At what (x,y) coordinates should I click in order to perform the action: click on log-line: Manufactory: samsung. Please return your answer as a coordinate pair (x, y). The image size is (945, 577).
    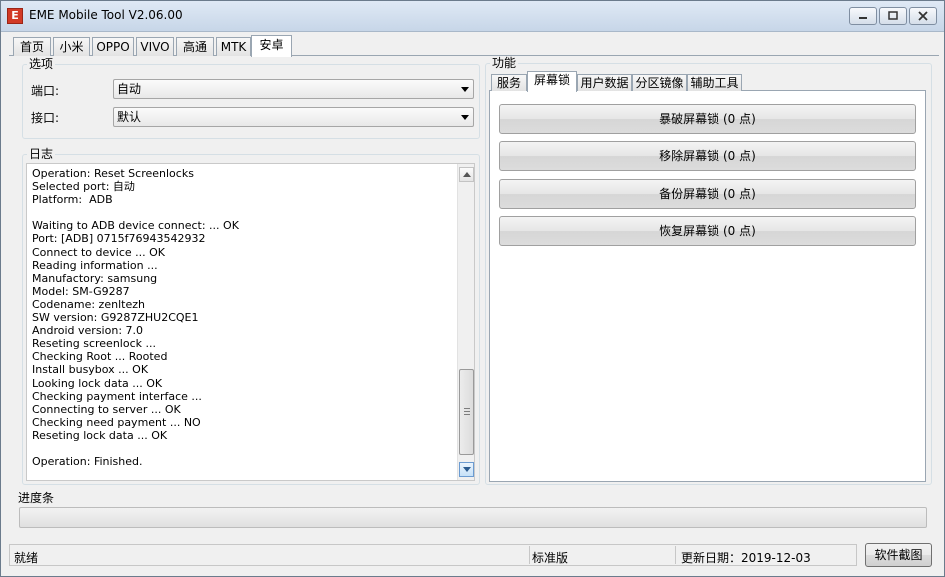
    Looking at the image, I should click on (95, 278).